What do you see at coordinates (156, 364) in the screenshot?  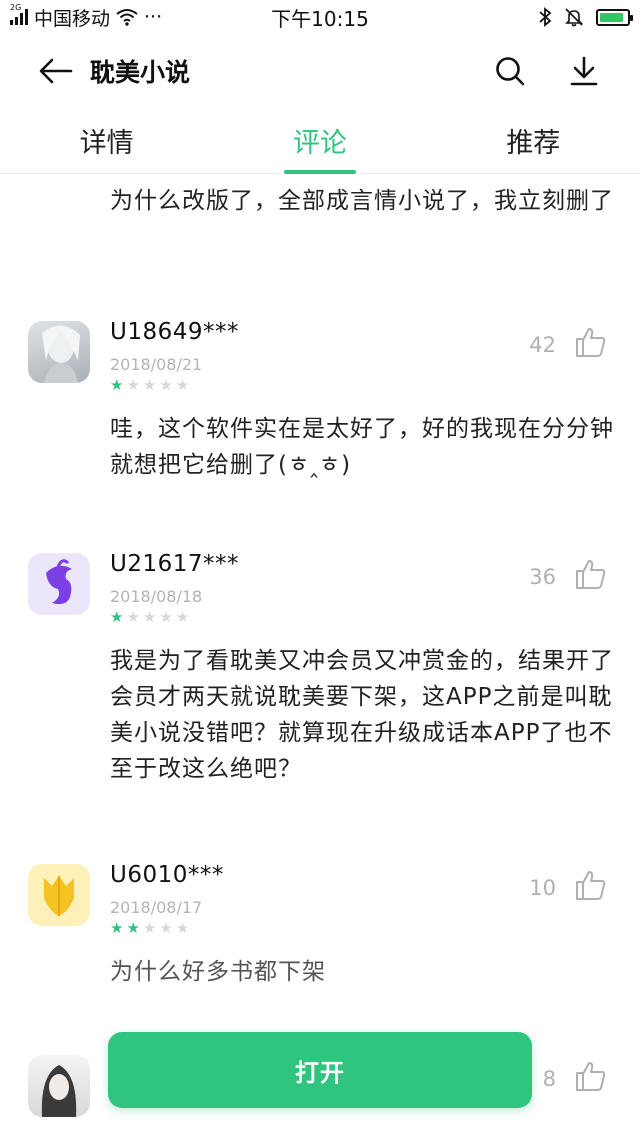 I see `review-date: 2018/08/21` at bounding box center [156, 364].